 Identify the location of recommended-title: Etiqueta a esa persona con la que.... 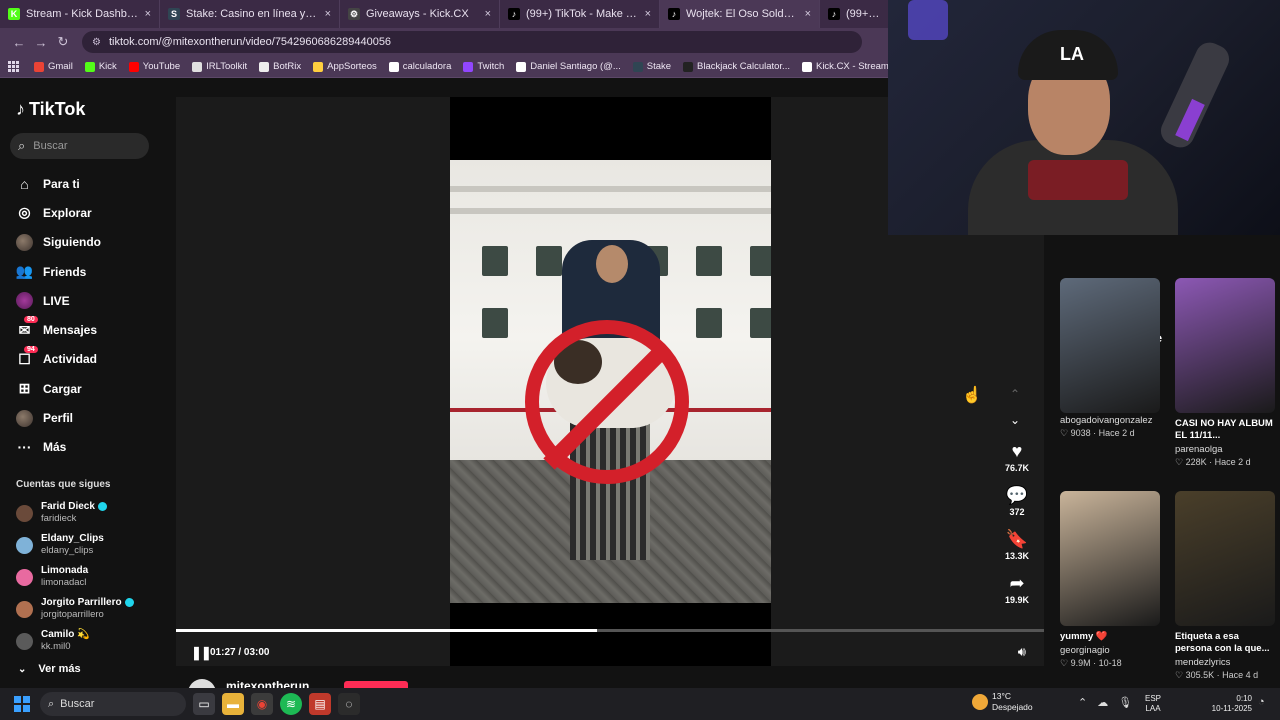
(1222, 642).